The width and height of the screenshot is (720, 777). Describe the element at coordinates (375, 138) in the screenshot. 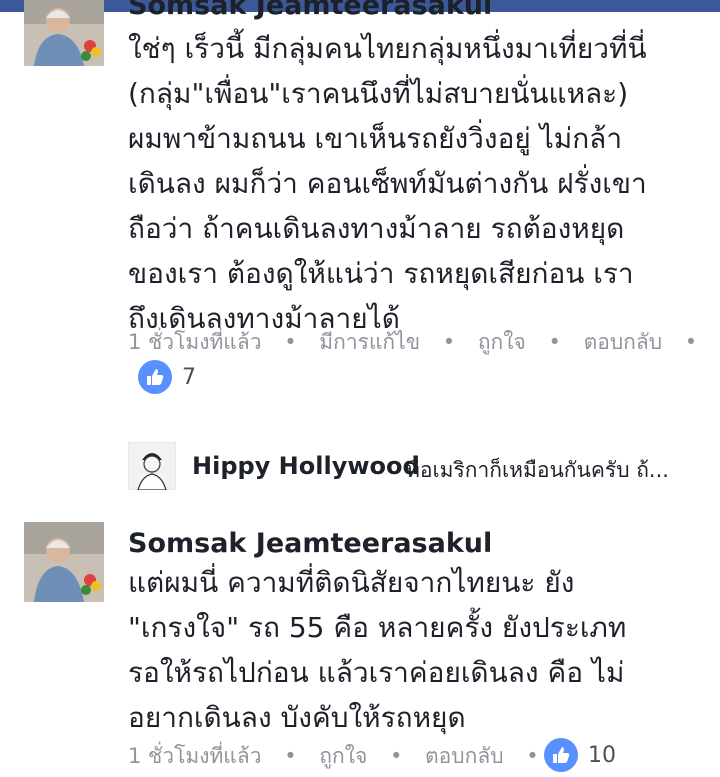

I see `comment-line: ผมพาข้ามถนน เขาเห็นรถยังวิ่งอยู่ ไม่กล้า` at that location.